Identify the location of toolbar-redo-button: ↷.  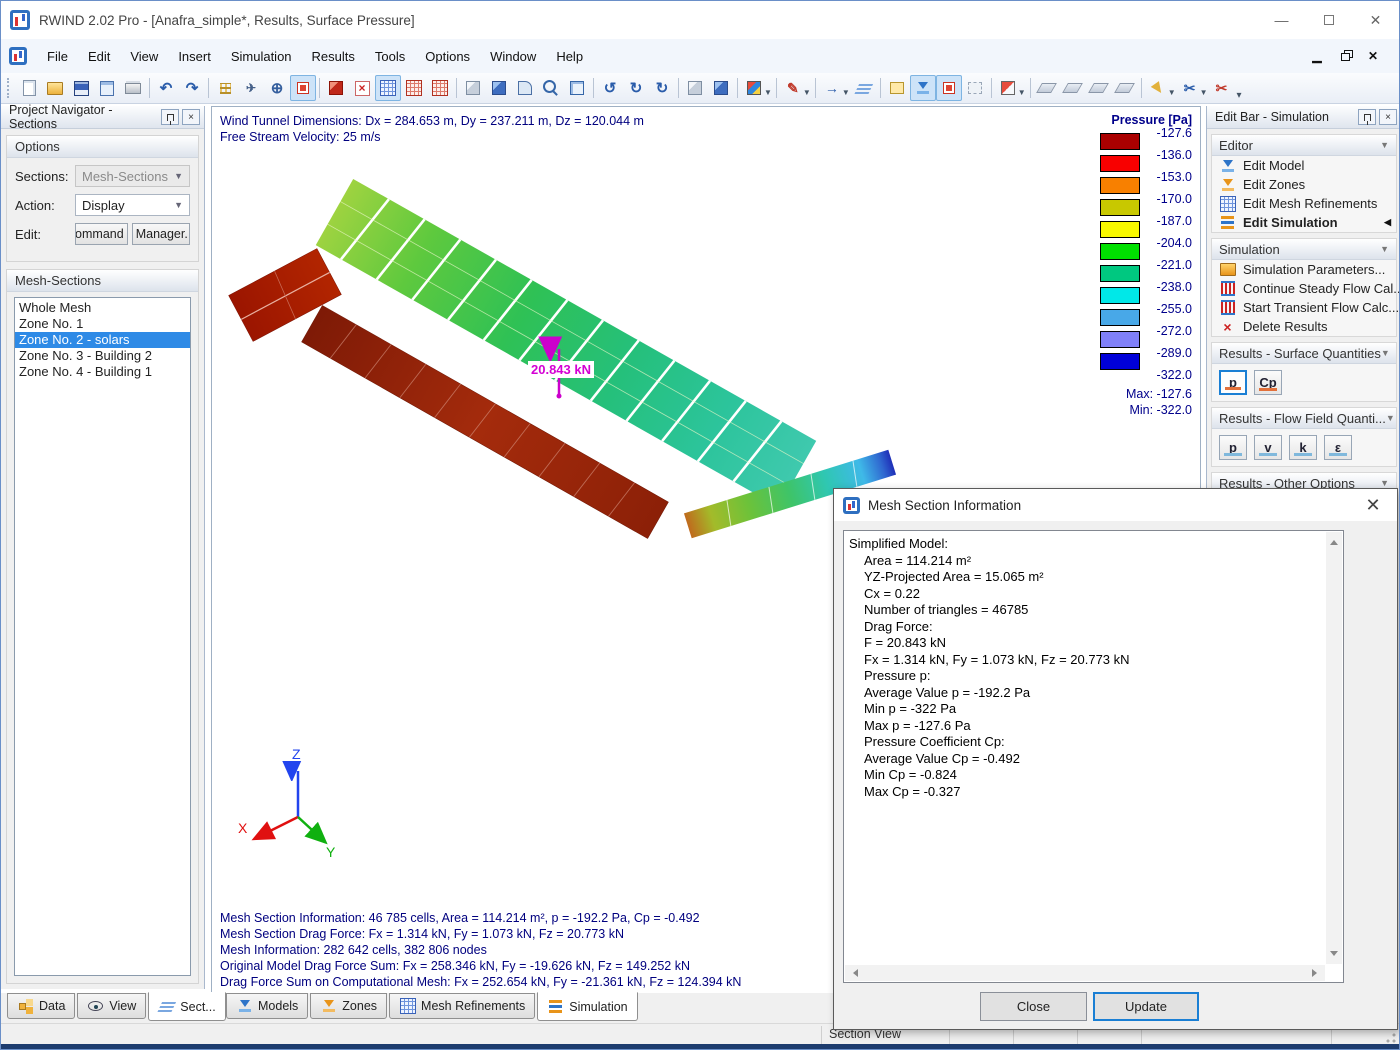
(192, 88).